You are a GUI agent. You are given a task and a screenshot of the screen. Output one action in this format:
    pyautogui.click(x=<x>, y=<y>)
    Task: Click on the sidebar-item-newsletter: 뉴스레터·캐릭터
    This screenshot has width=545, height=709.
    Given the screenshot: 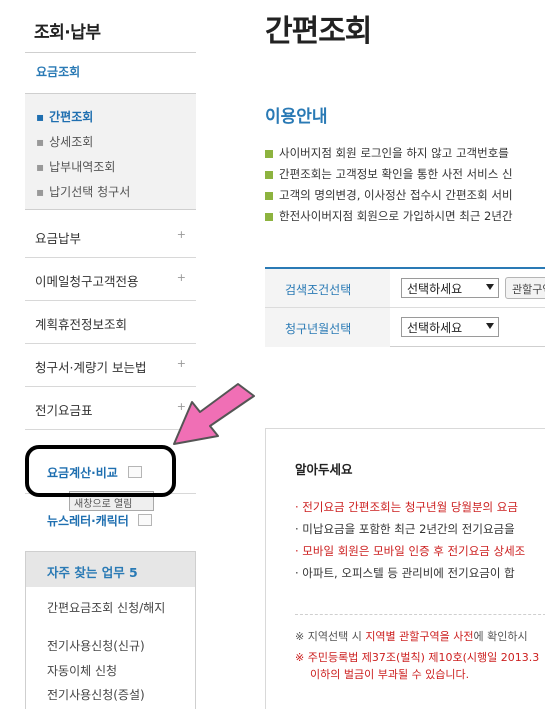 What is the action you would take?
    pyautogui.click(x=88, y=520)
    